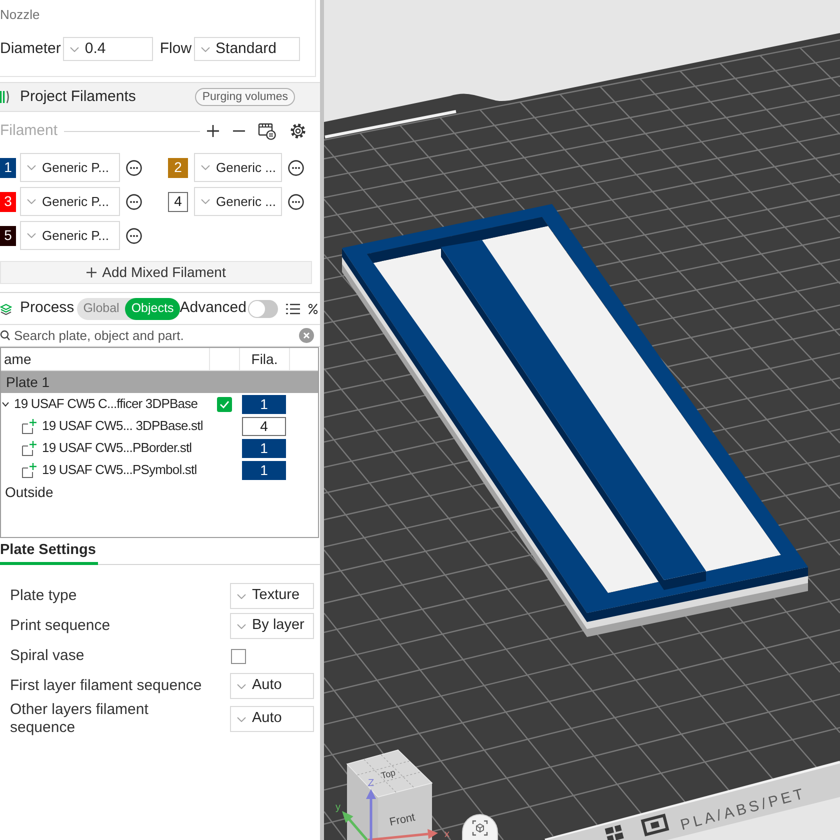  What do you see at coordinates (119, 470) in the screenshot?
I see `object-name: 19 USAF CW5...PSymbol.stl` at bounding box center [119, 470].